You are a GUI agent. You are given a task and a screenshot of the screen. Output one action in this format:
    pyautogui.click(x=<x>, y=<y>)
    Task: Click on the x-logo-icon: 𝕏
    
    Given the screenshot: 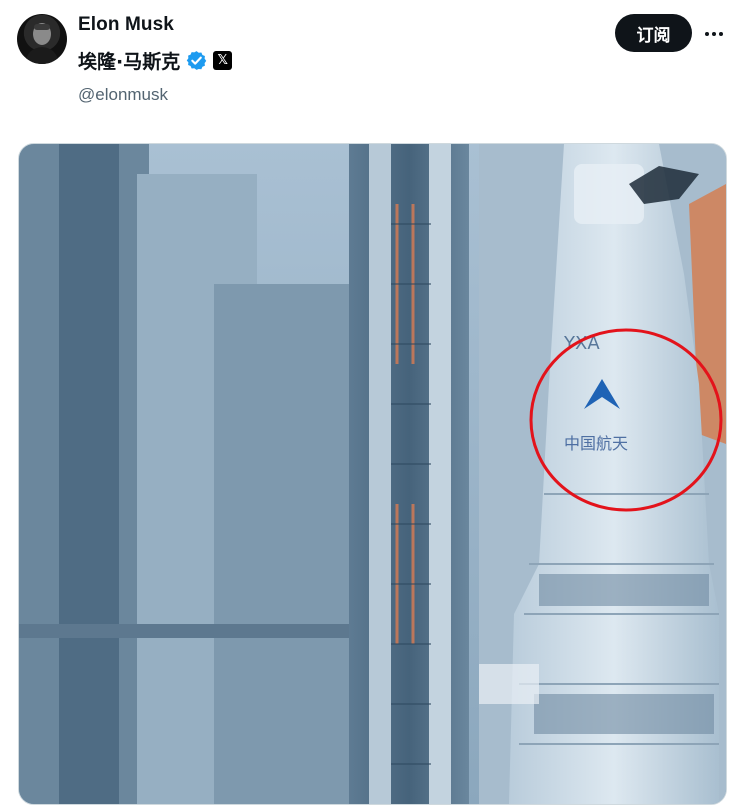 What is the action you would take?
    pyautogui.click(x=223, y=60)
    